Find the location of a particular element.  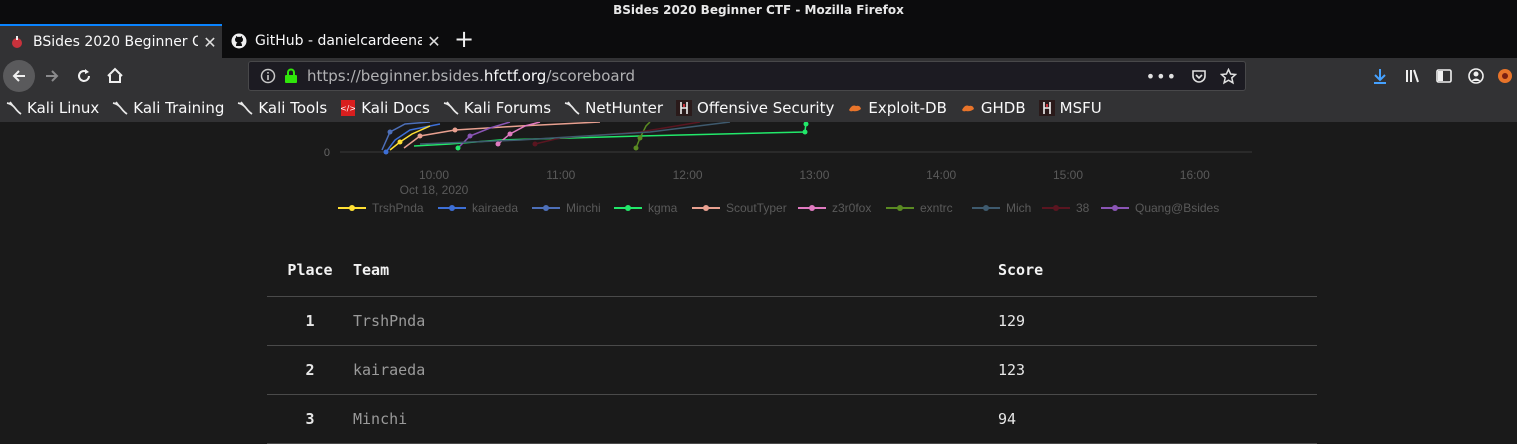

bookmark-kali-linux: Kali Linux is located at coordinates (52, 108).